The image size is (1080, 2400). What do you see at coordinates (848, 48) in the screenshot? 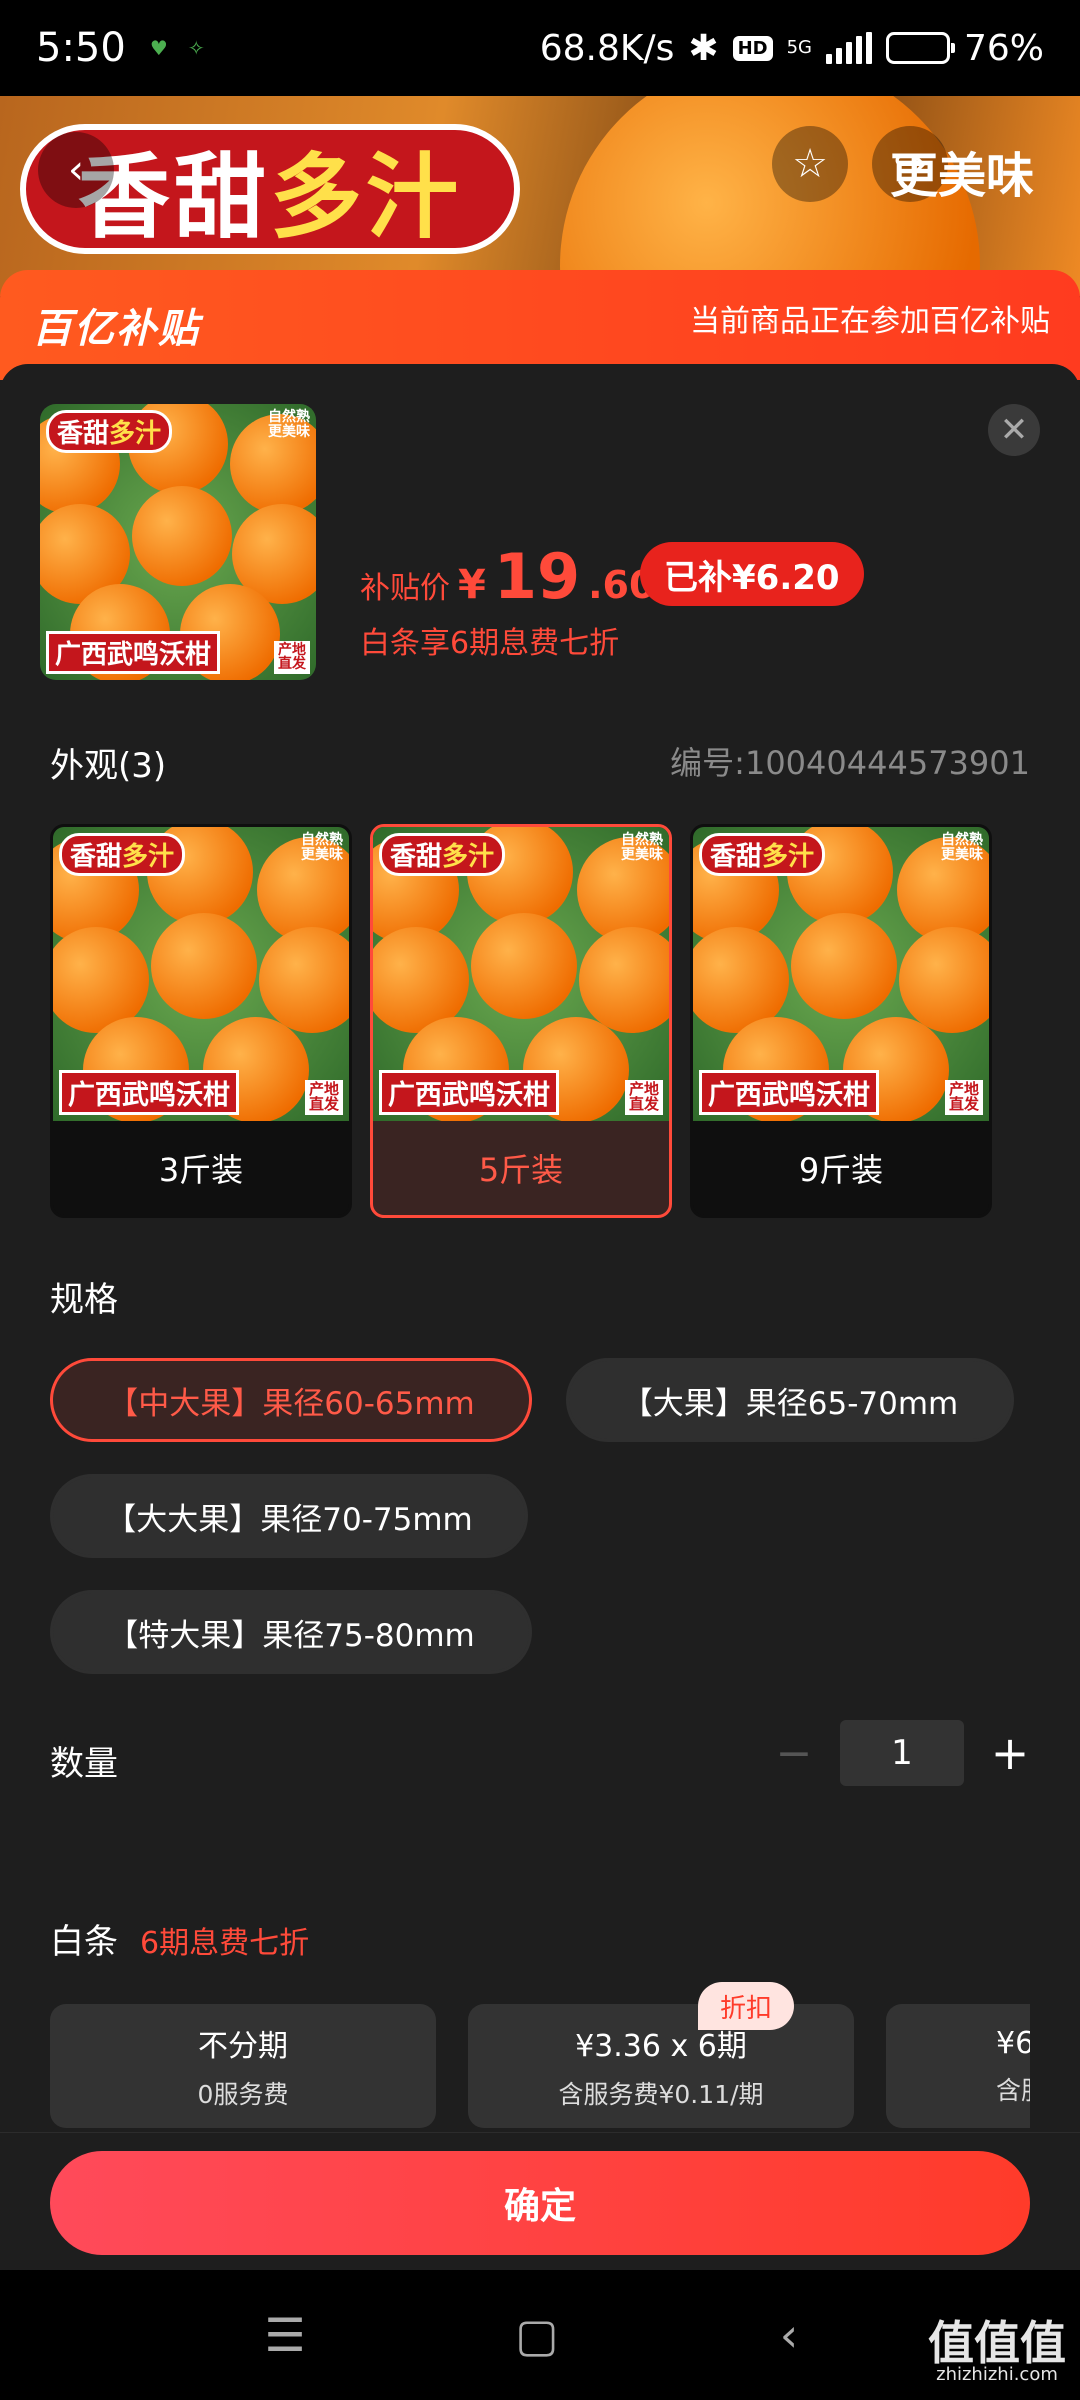
I see `signal-icon` at bounding box center [848, 48].